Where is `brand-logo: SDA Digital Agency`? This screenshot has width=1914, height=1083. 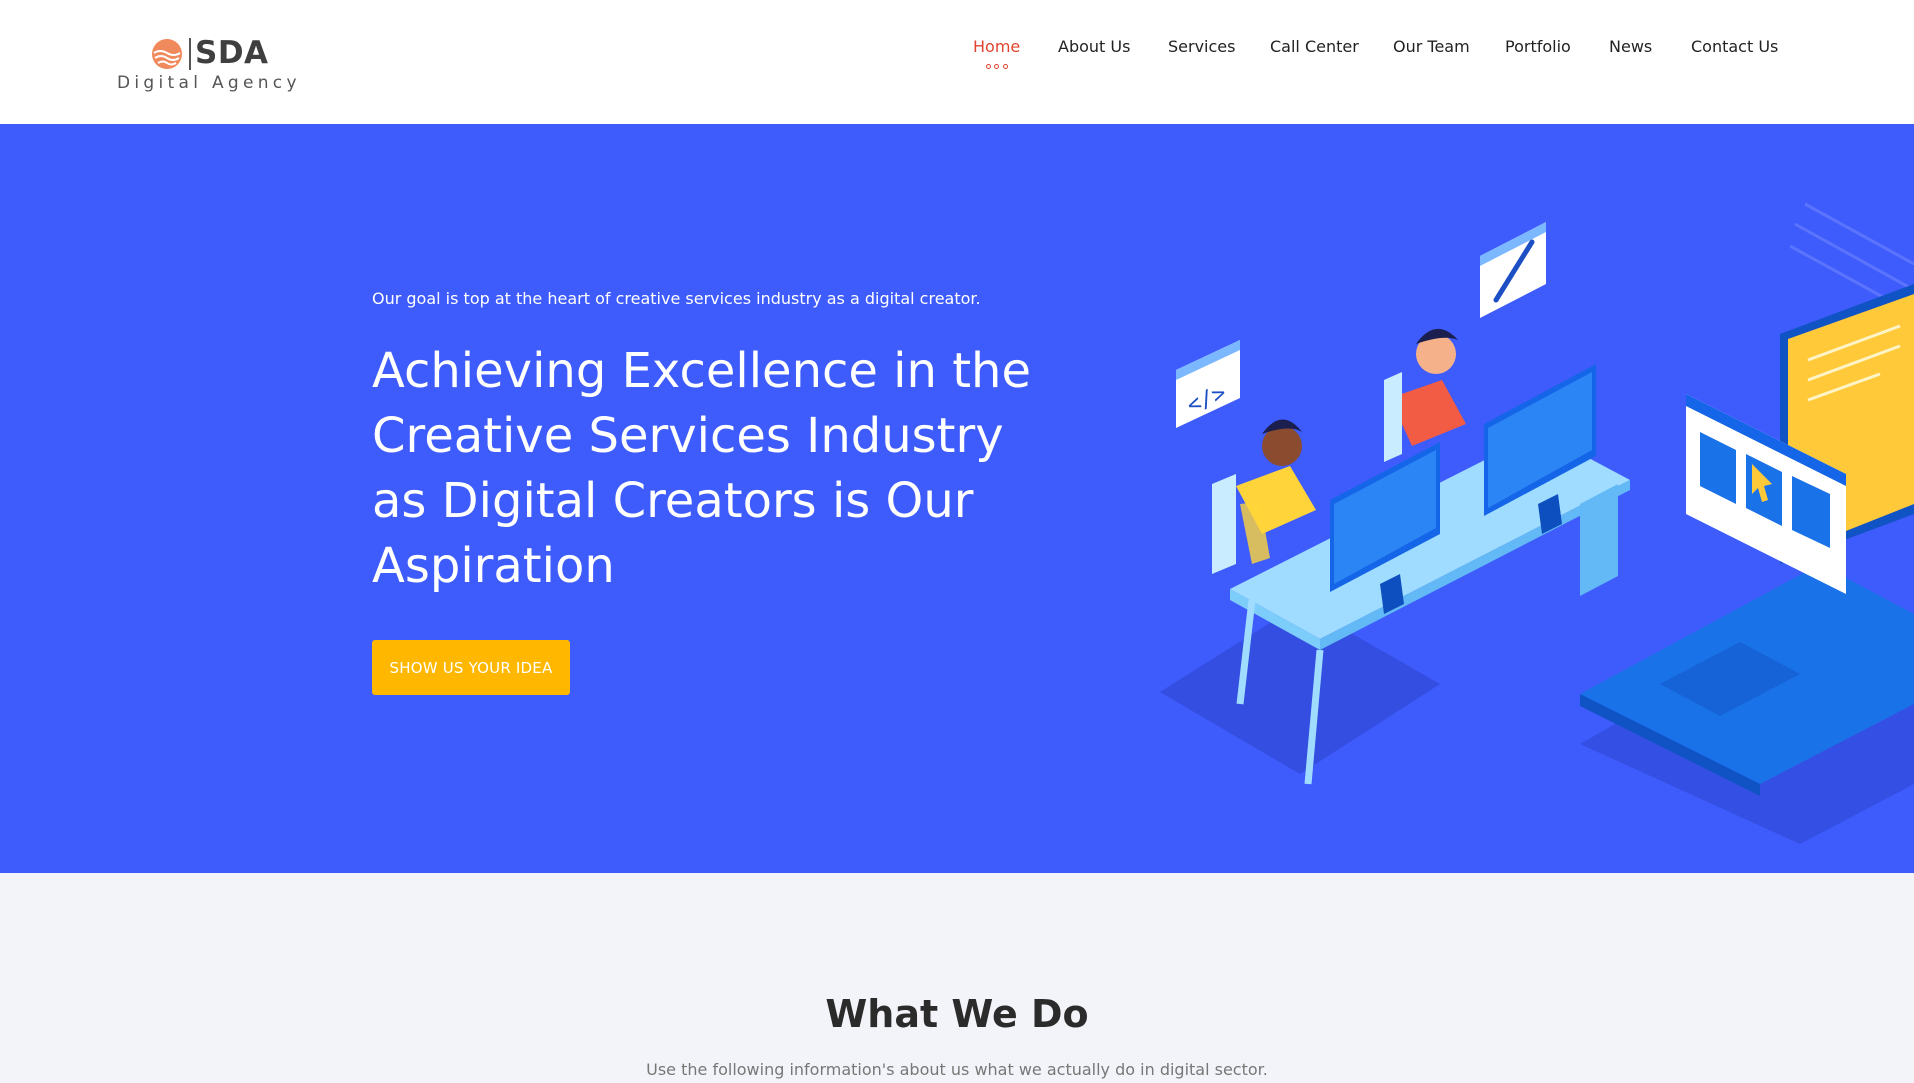
brand-logo: SDA Digital Agency is located at coordinates (212, 65).